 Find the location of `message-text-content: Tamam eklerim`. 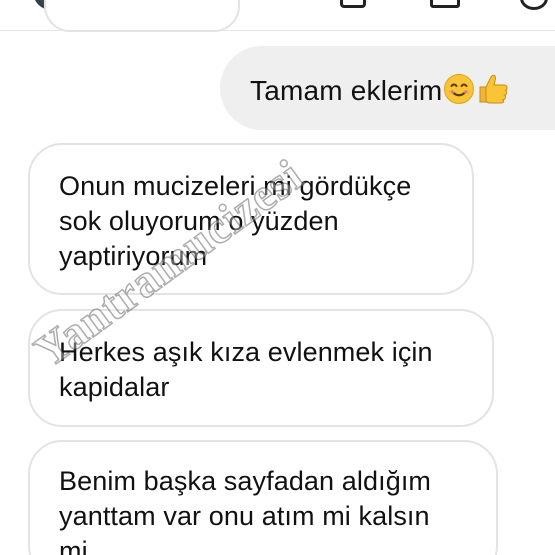

message-text-content: Tamam eklerim is located at coordinates (346, 90).